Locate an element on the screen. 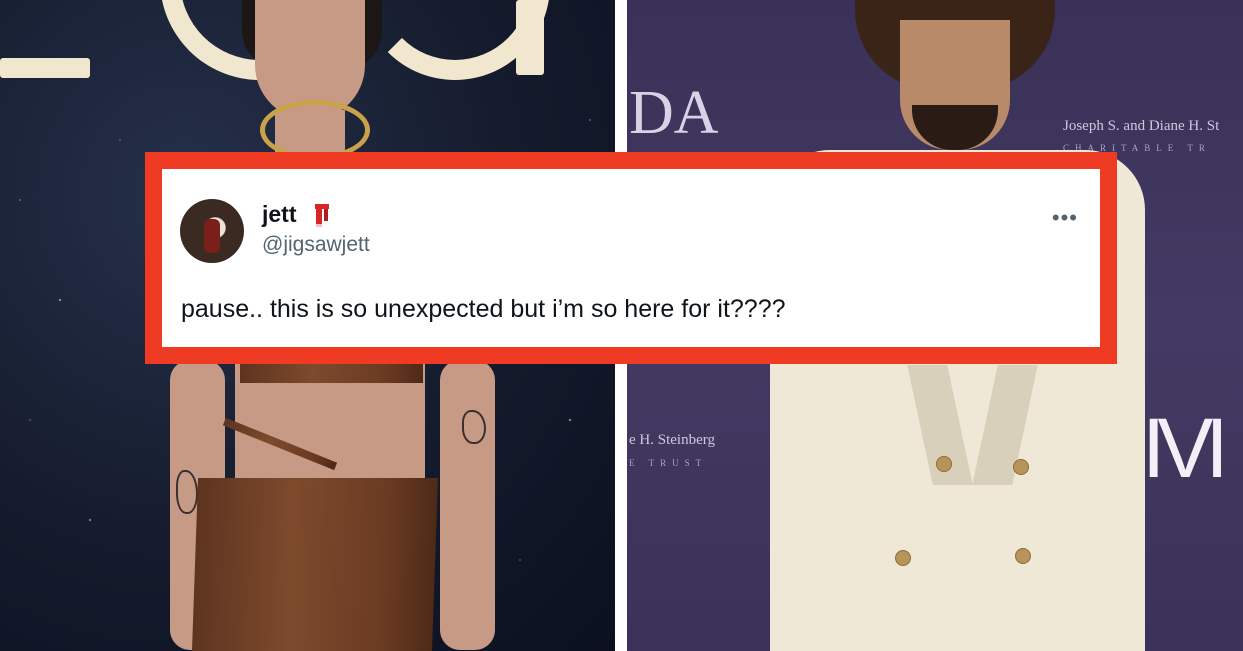 The width and height of the screenshot is (1243, 651). crop-top is located at coordinates (331, 373).